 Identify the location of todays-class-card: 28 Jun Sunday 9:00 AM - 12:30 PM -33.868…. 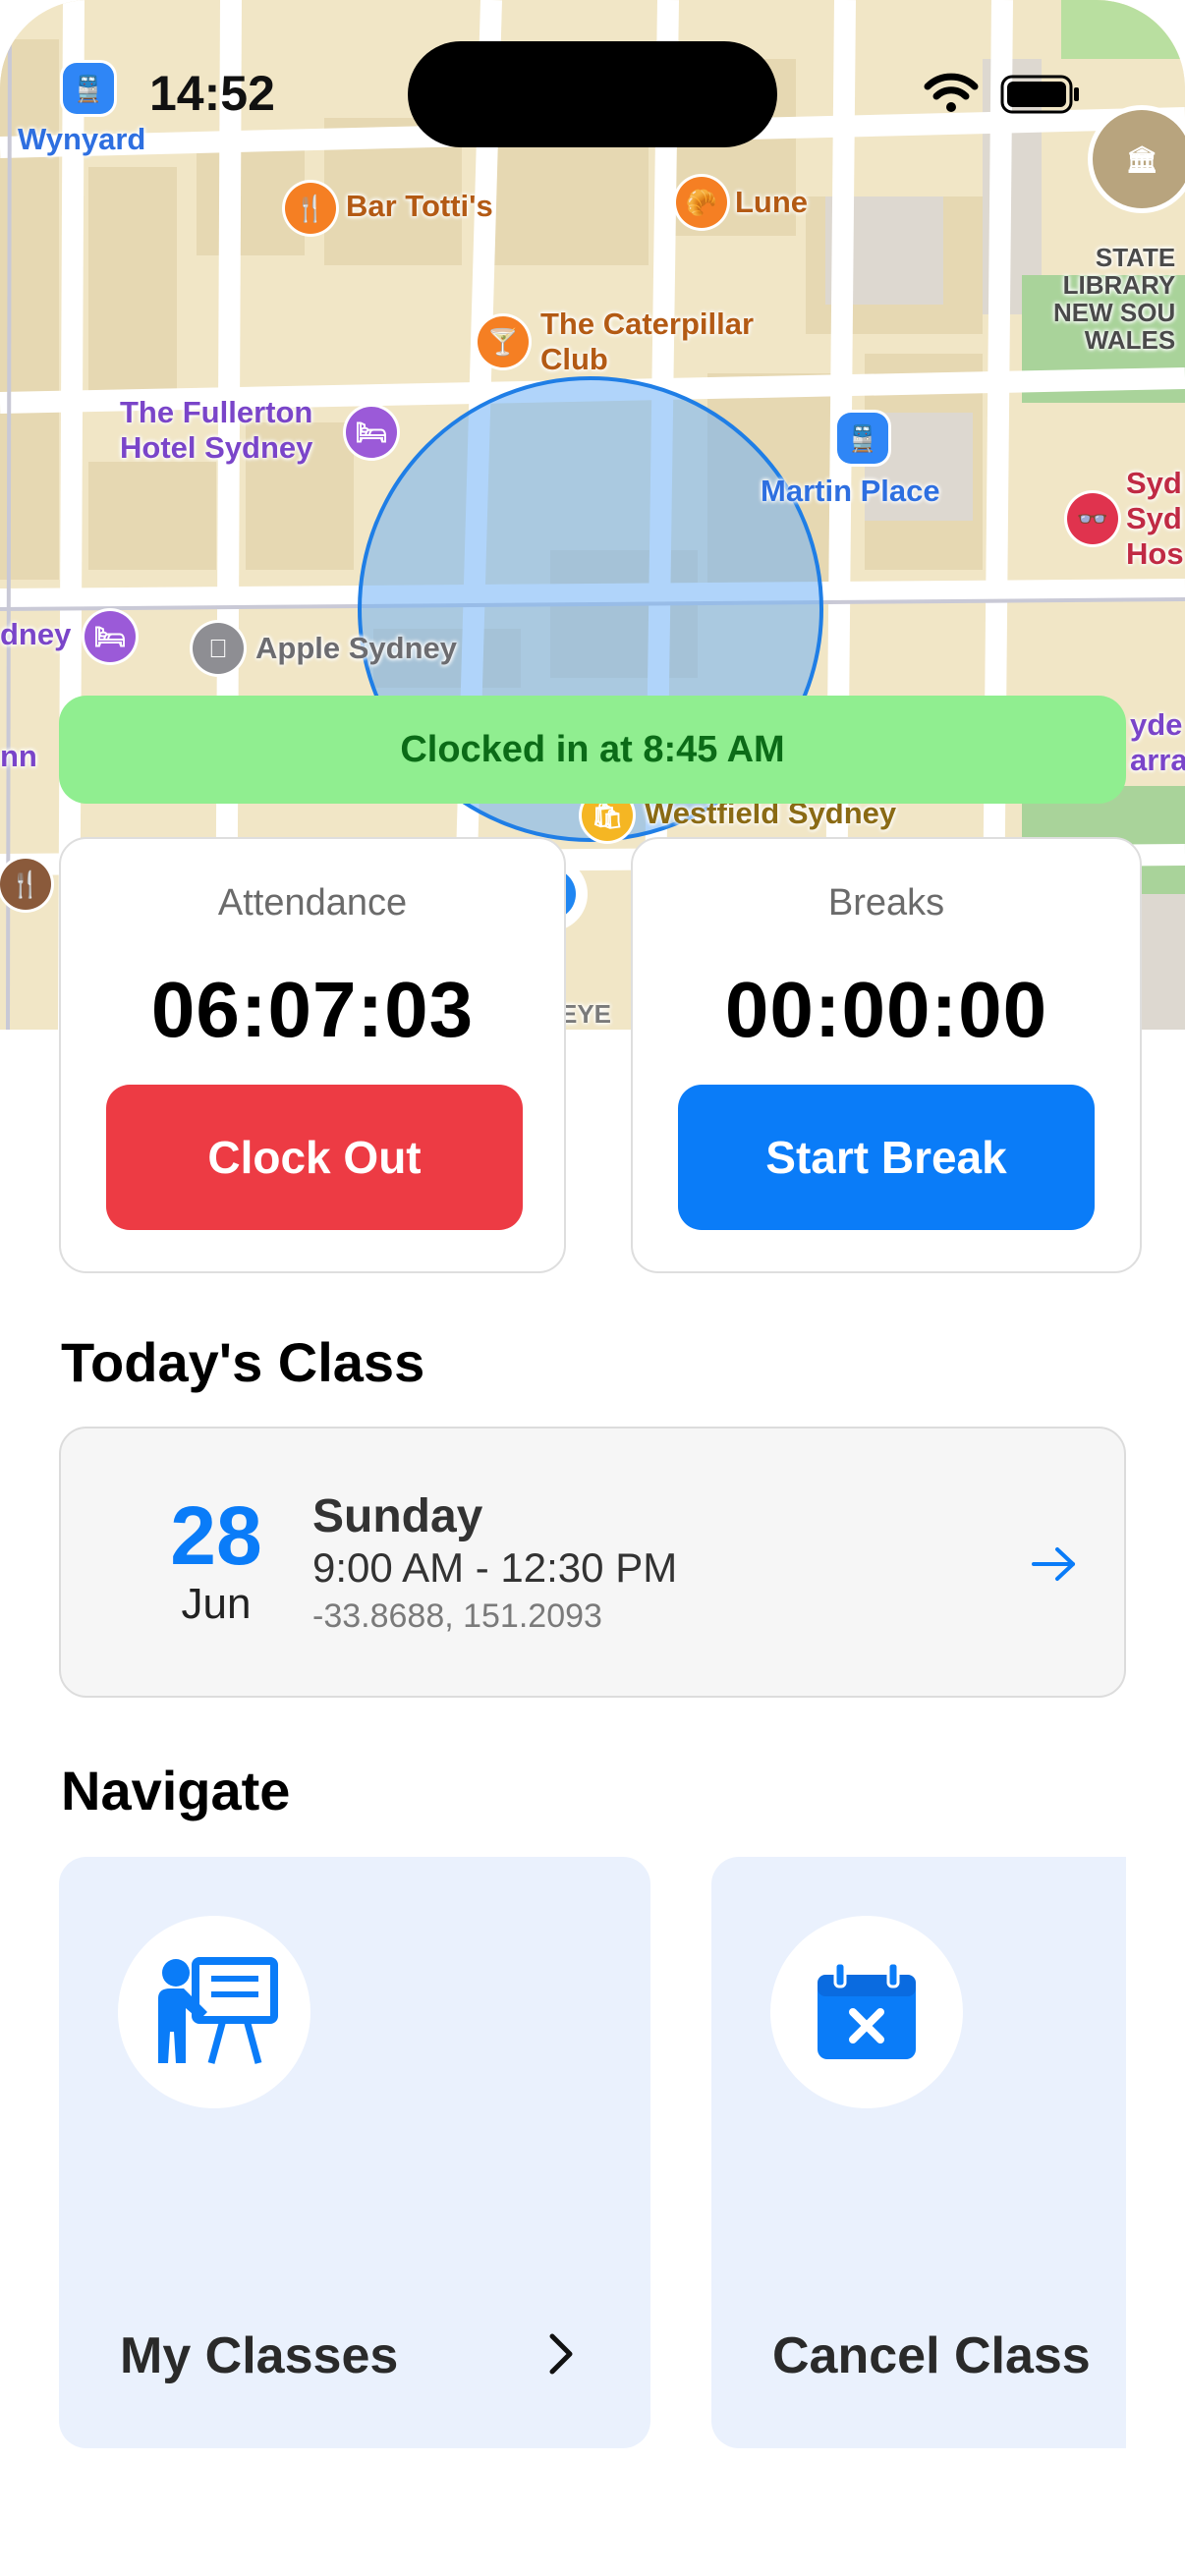
(592, 1562).